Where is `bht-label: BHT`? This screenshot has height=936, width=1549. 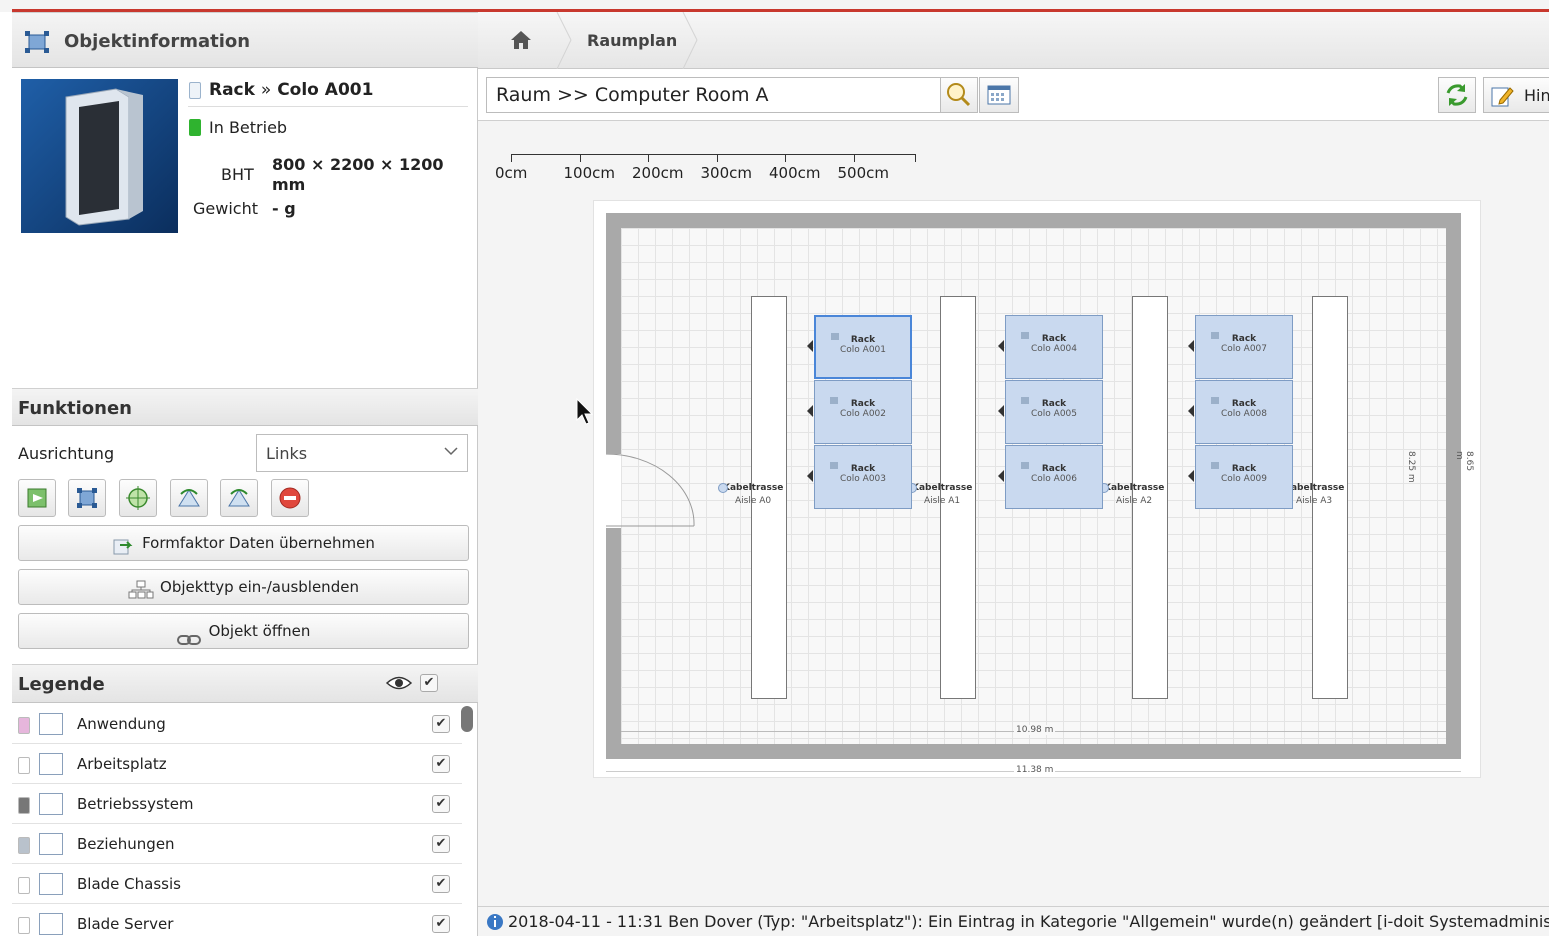 bht-label: BHT is located at coordinates (237, 174).